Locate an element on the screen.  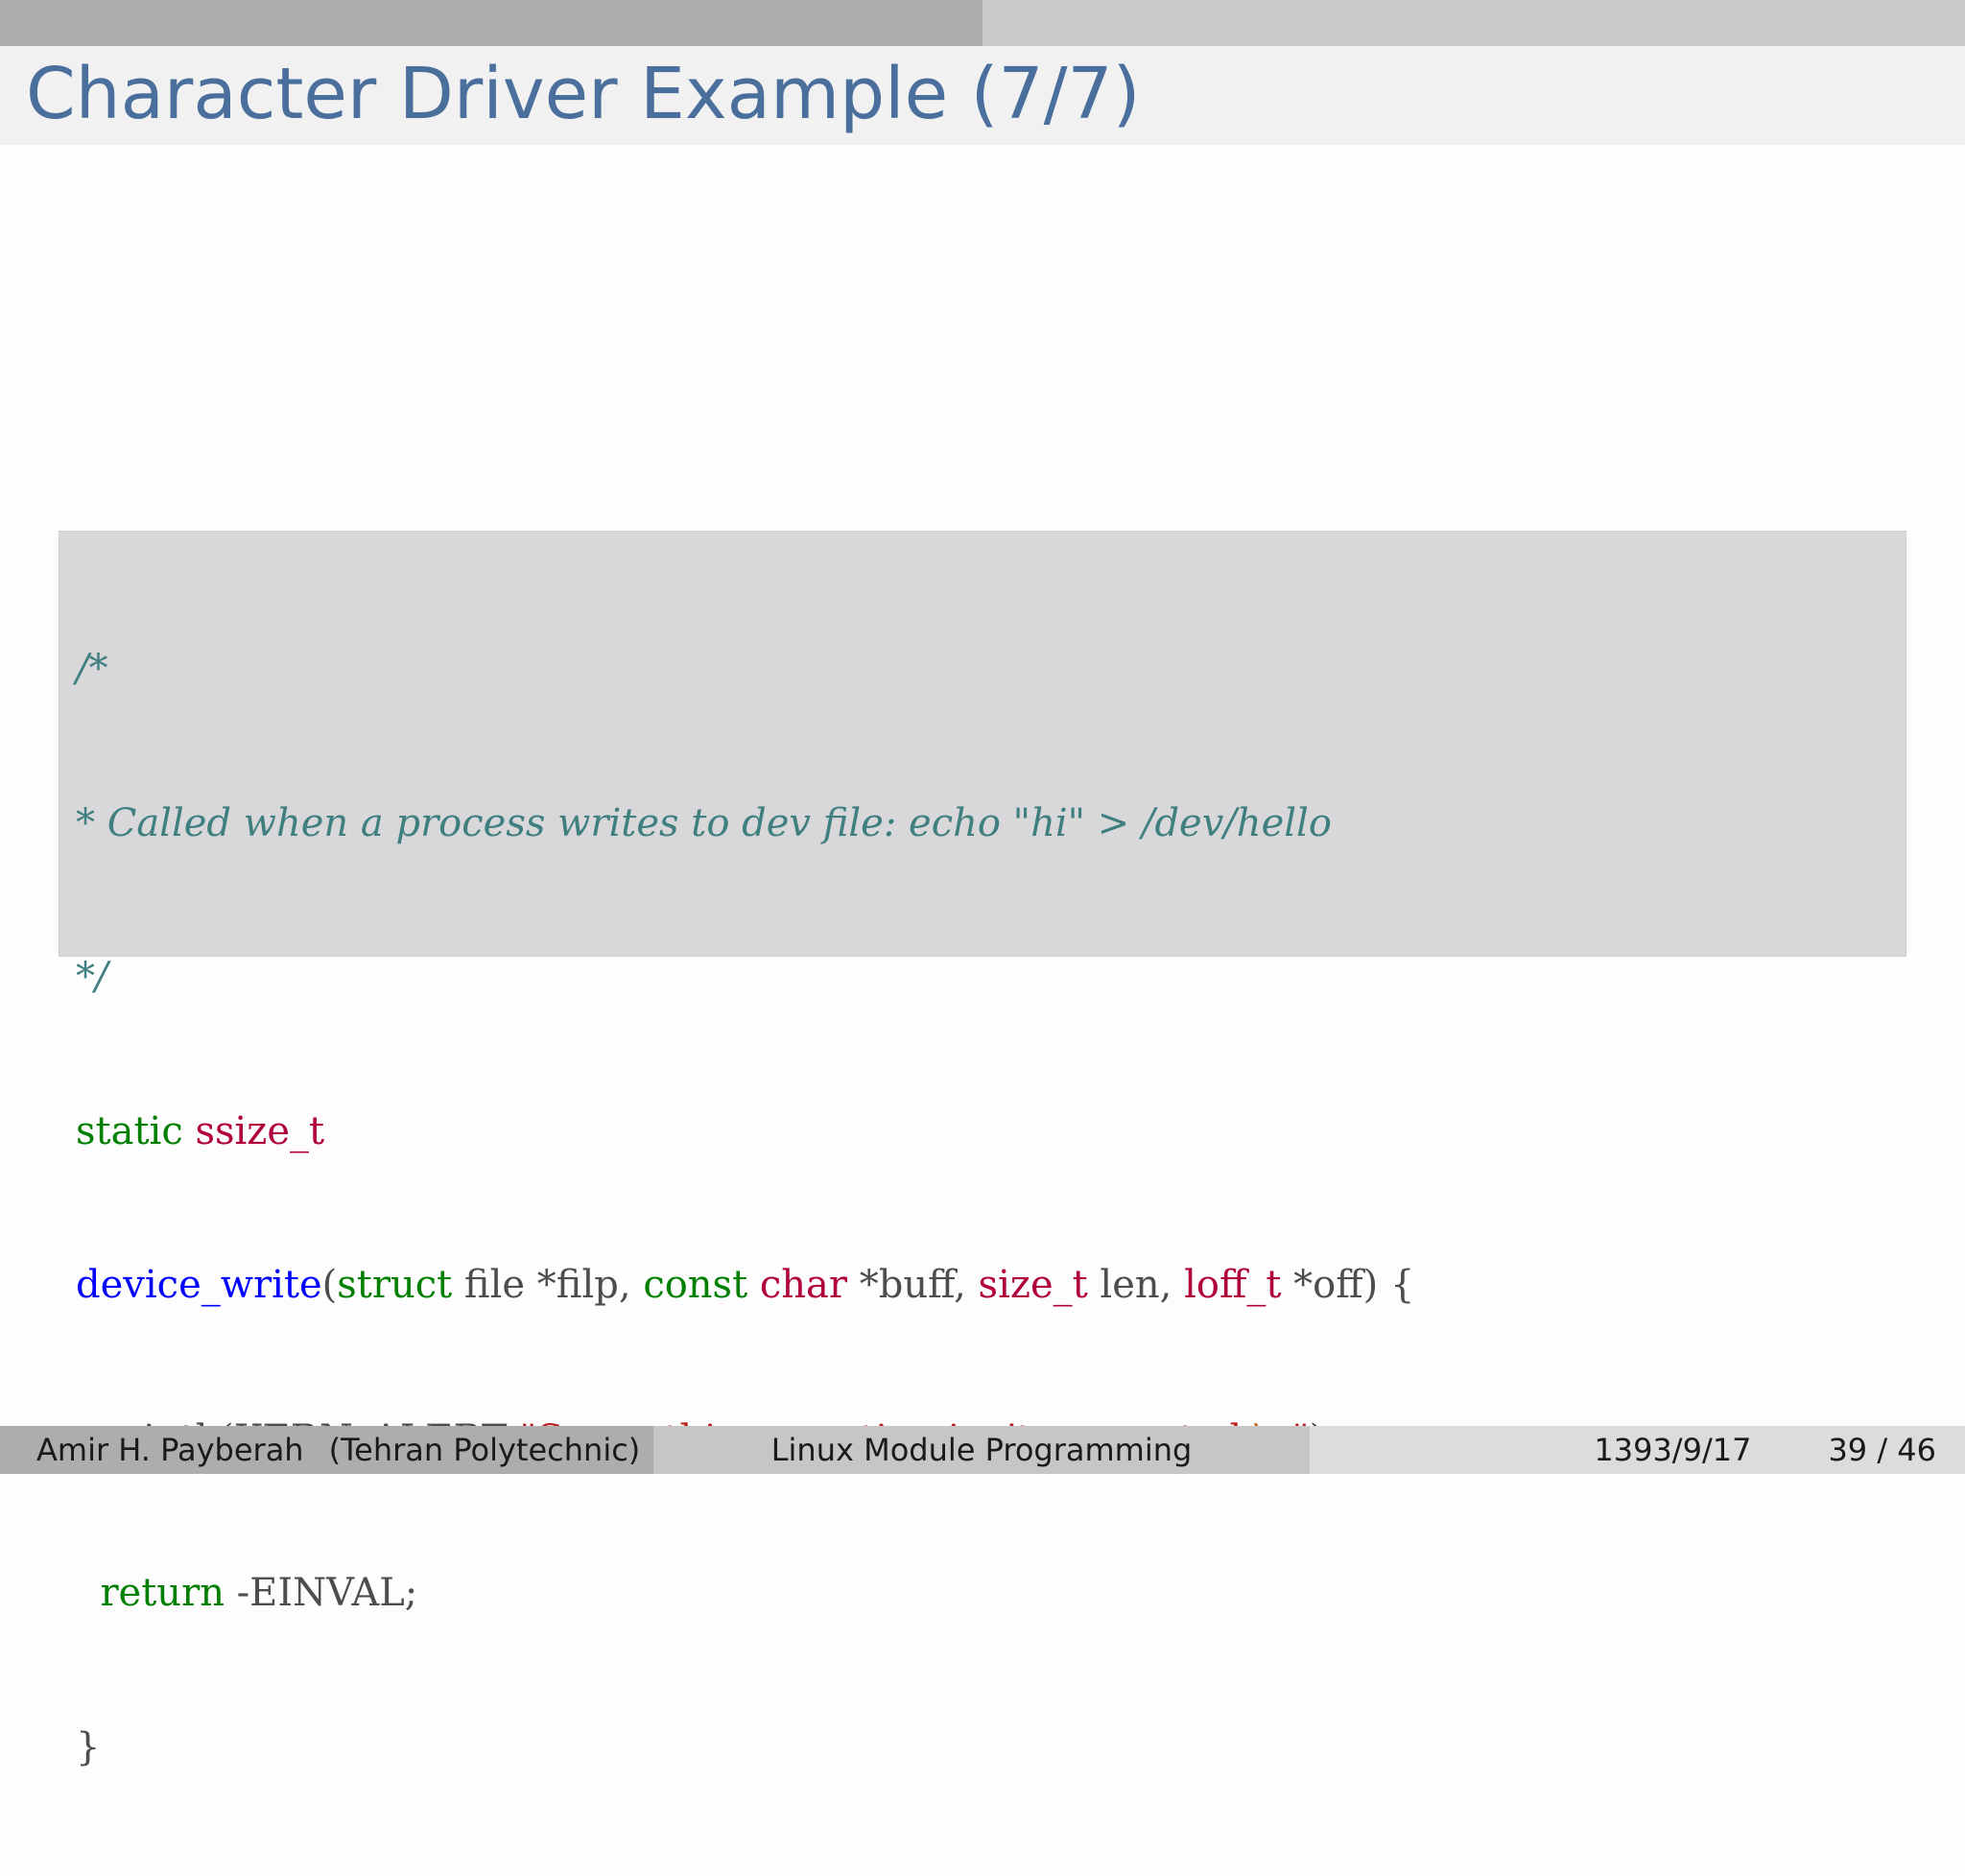
footer-title-section: Linux Module Programming is located at coordinates (981, 1450).